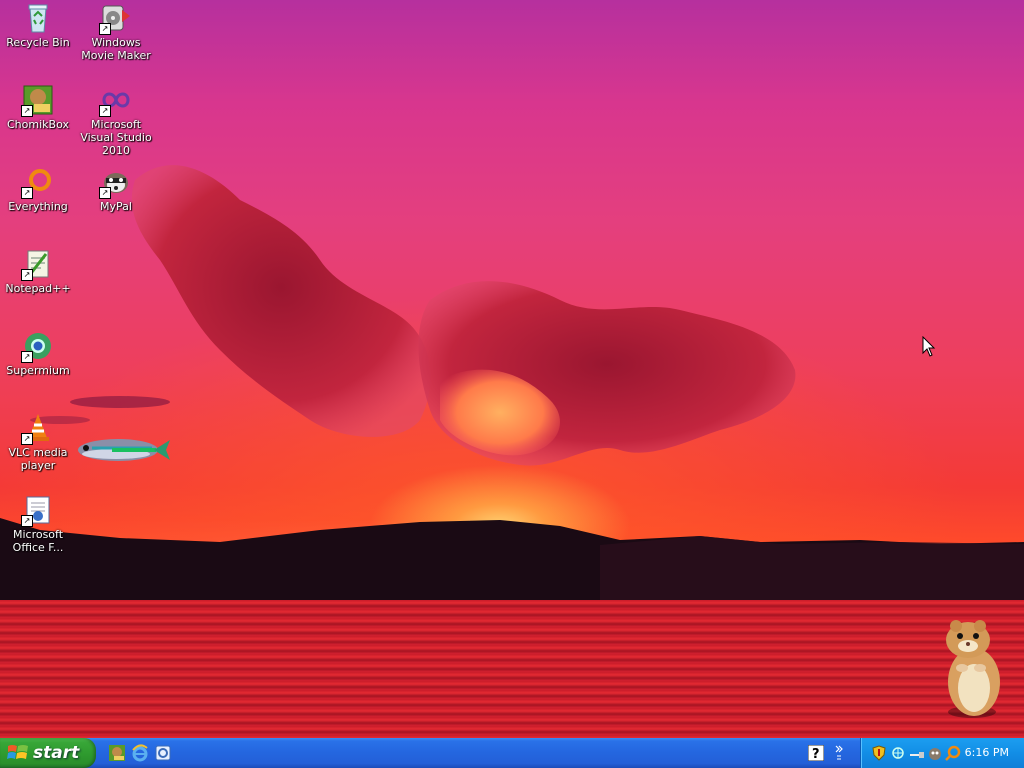 This screenshot has width=1024, height=768. Describe the element at coordinates (38, 42) in the screenshot. I see `desktop-icon-label: Recycle Bin` at that location.